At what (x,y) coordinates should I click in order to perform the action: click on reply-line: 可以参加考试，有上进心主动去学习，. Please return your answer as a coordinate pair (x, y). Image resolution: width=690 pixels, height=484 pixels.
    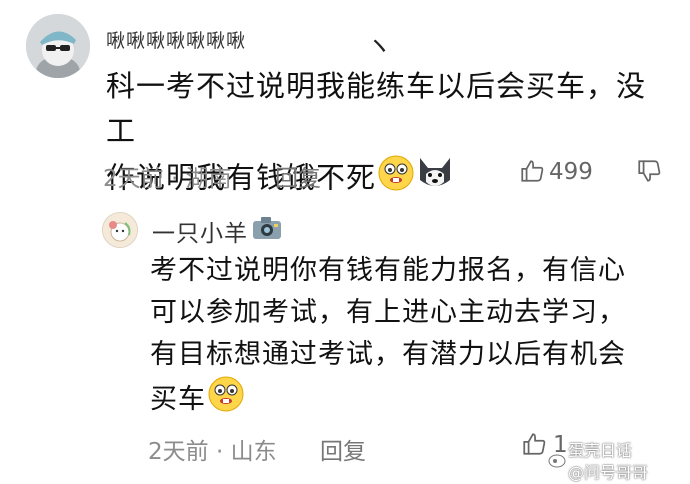
    Looking at the image, I should click on (388, 312).